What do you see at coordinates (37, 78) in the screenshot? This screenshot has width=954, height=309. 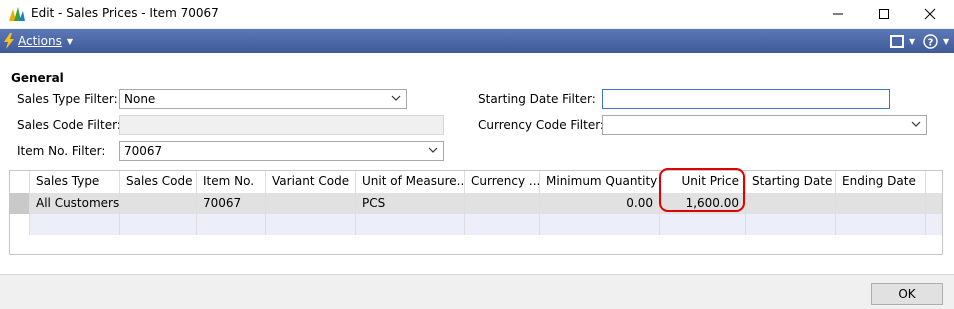 I see `section-title: General` at bounding box center [37, 78].